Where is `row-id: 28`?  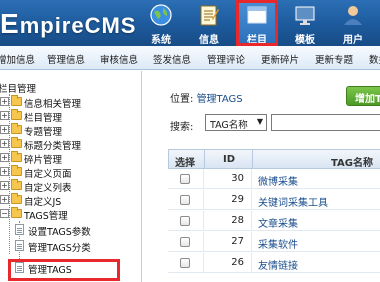
row-id: 28 is located at coordinates (237, 220).